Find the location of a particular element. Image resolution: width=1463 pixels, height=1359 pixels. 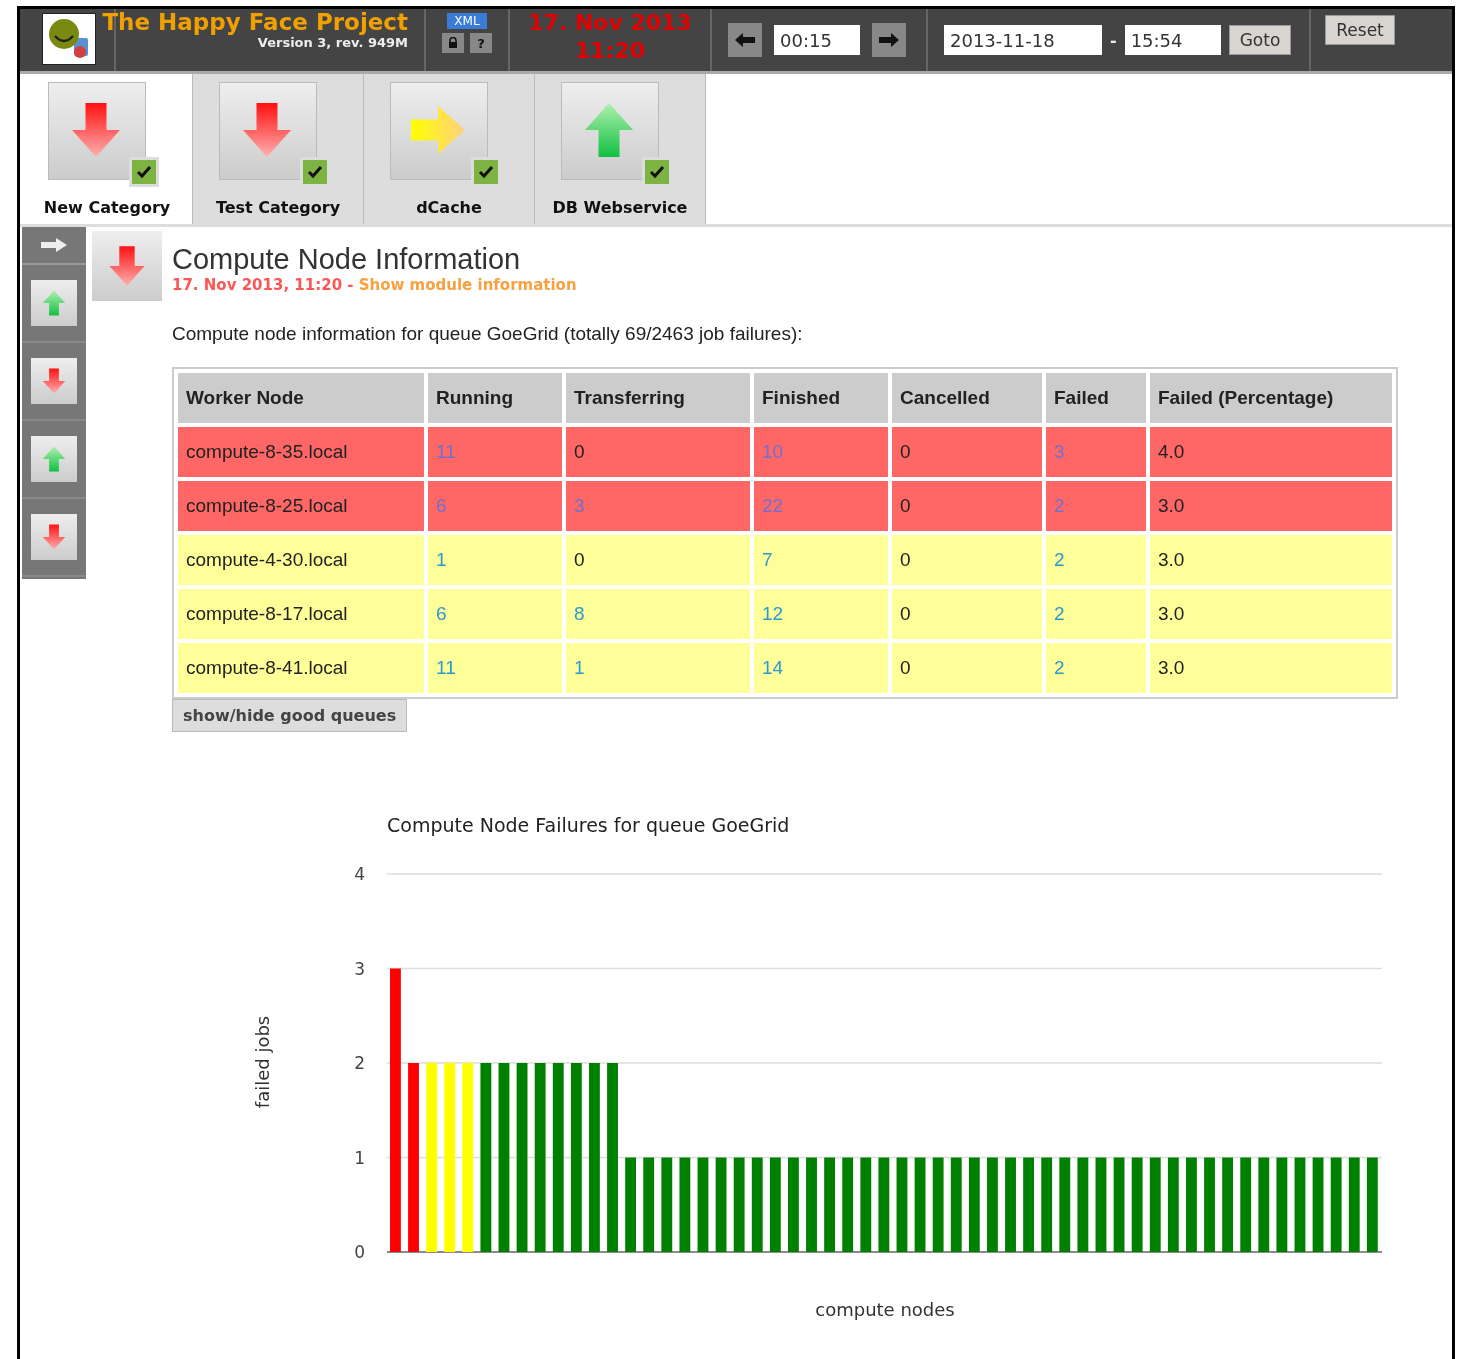

column-header: Running is located at coordinates (495, 398).